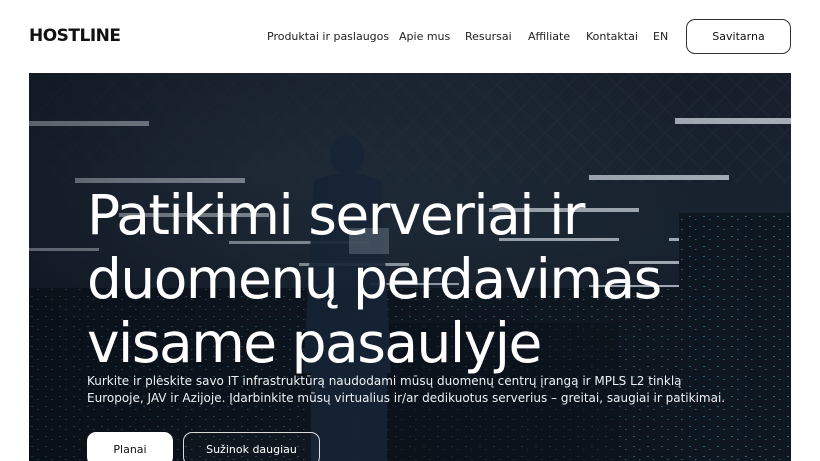 The height and width of the screenshot is (461, 820). Describe the element at coordinates (612, 36) in the screenshot. I see `nav-item-contacts: Kontaktai` at that location.